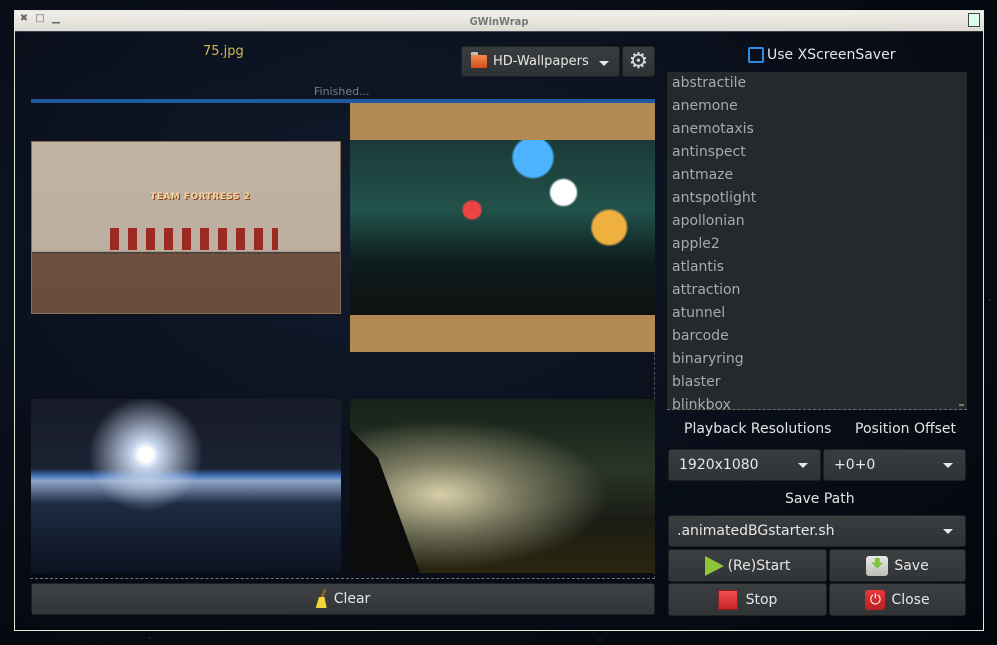 The image size is (997, 645). I want to click on cliff-shape, so click(385, 501).